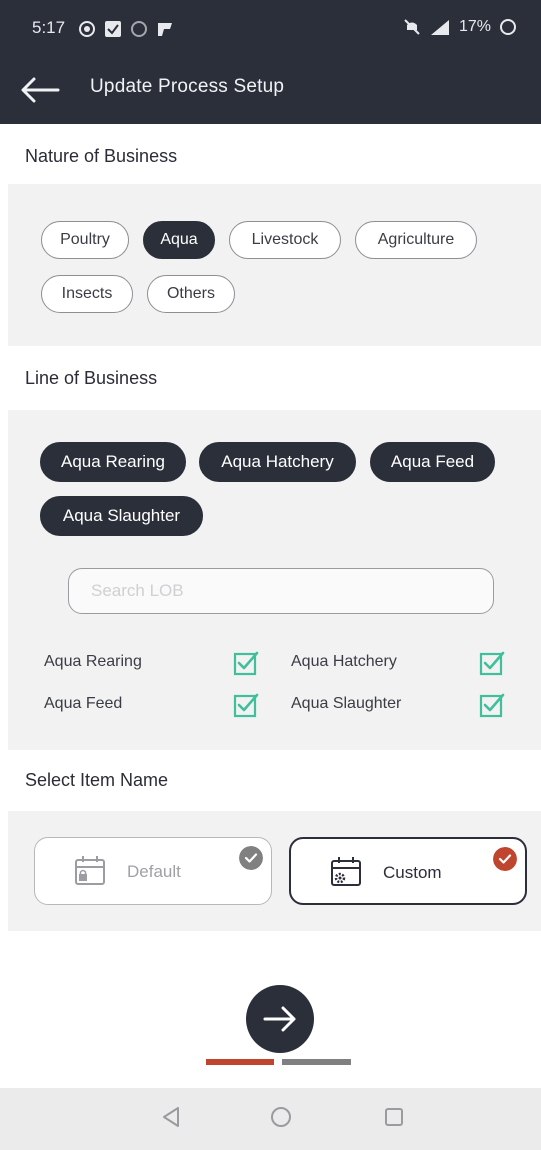 The height and width of the screenshot is (1150, 541). What do you see at coordinates (85, 240) in the screenshot?
I see `chip-poultry: Poultry` at bounding box center [85, 240].